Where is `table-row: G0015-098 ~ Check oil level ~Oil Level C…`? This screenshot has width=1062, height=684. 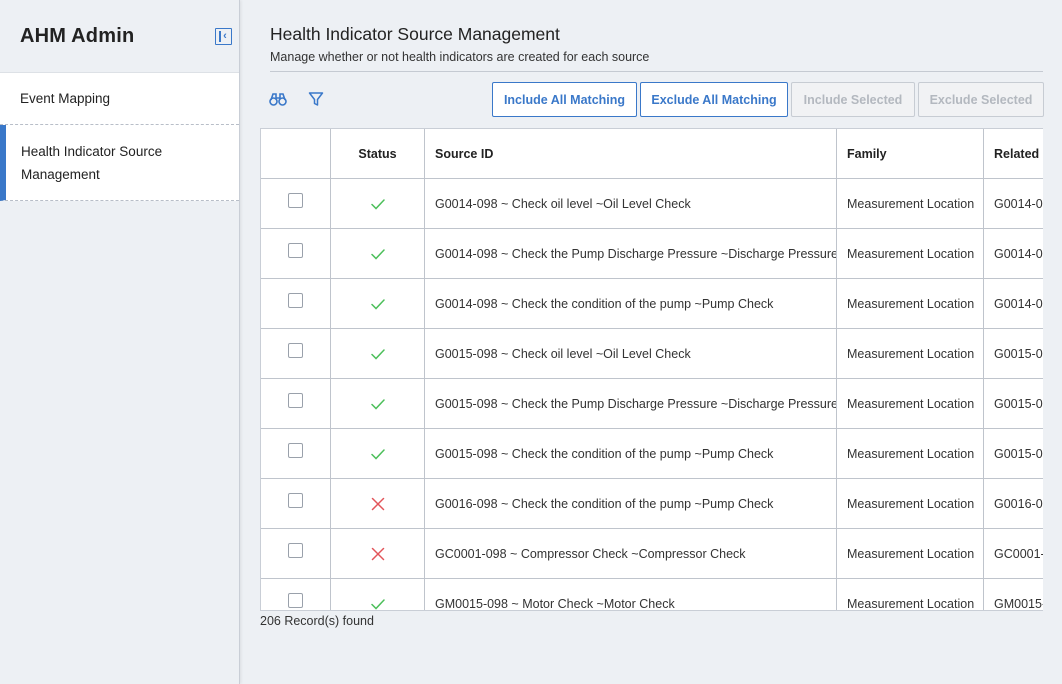 table-row: G0015-098 ~ Check oil level ~Oil Level C… is located at coordinates (652, 354).